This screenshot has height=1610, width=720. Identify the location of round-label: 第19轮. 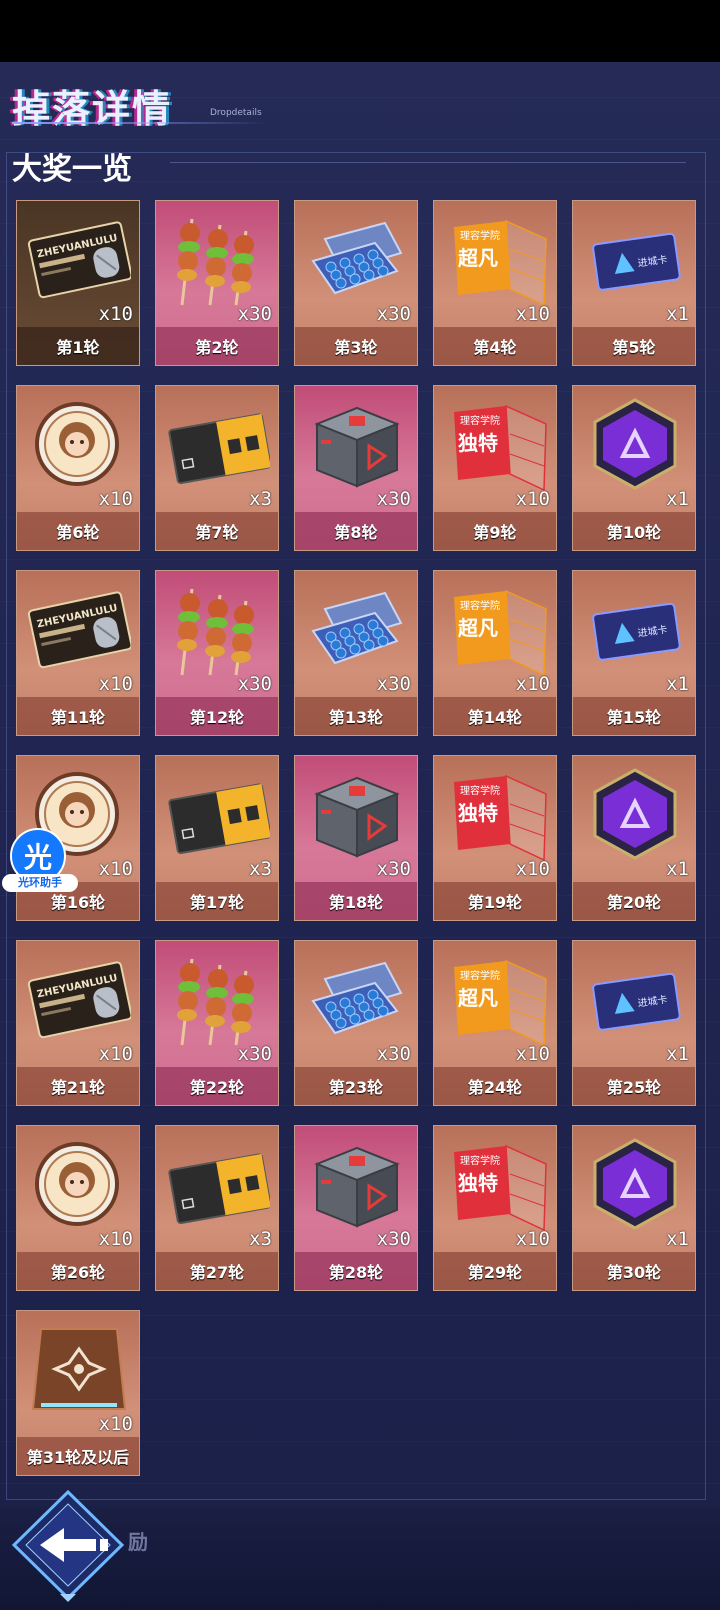
(495, 901).